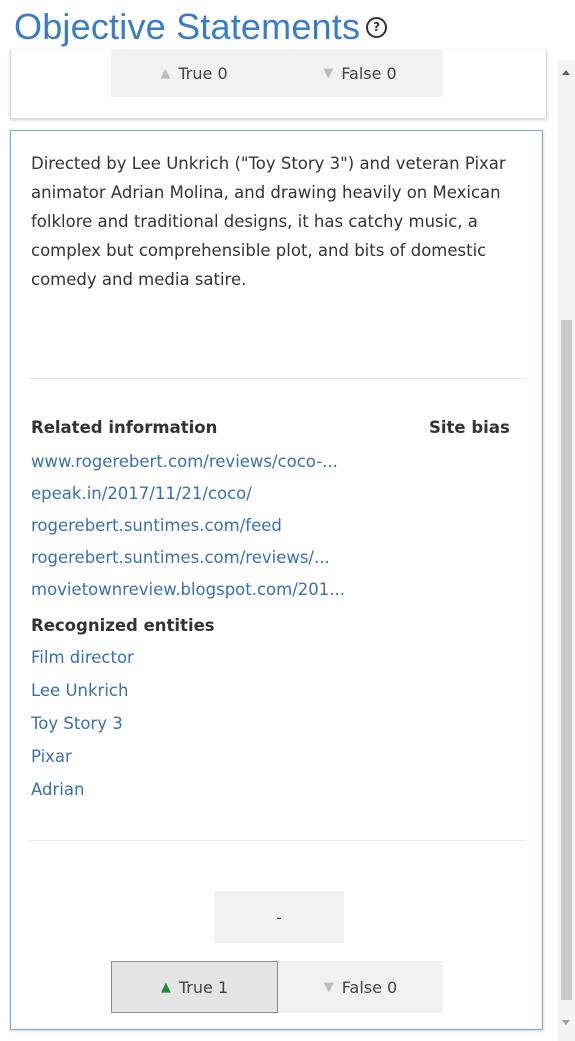 Image resolution: width=575 pixels, height=1041 pixels. What do you see at coordinates (566, 1022) in the screenshot?
I see `scroll-down-arrow-icon` at bounding box center [566, 1022].